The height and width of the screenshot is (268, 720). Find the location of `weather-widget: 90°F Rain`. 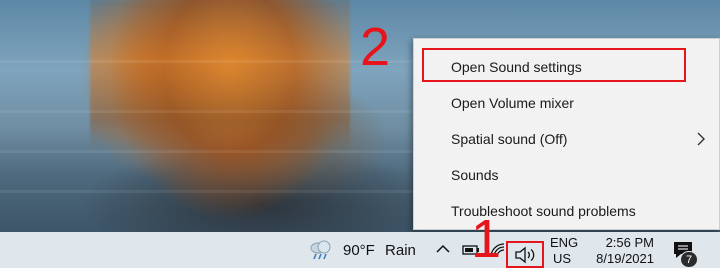

weather-widget: 90°F Rain is located at coordinates (379, 250).